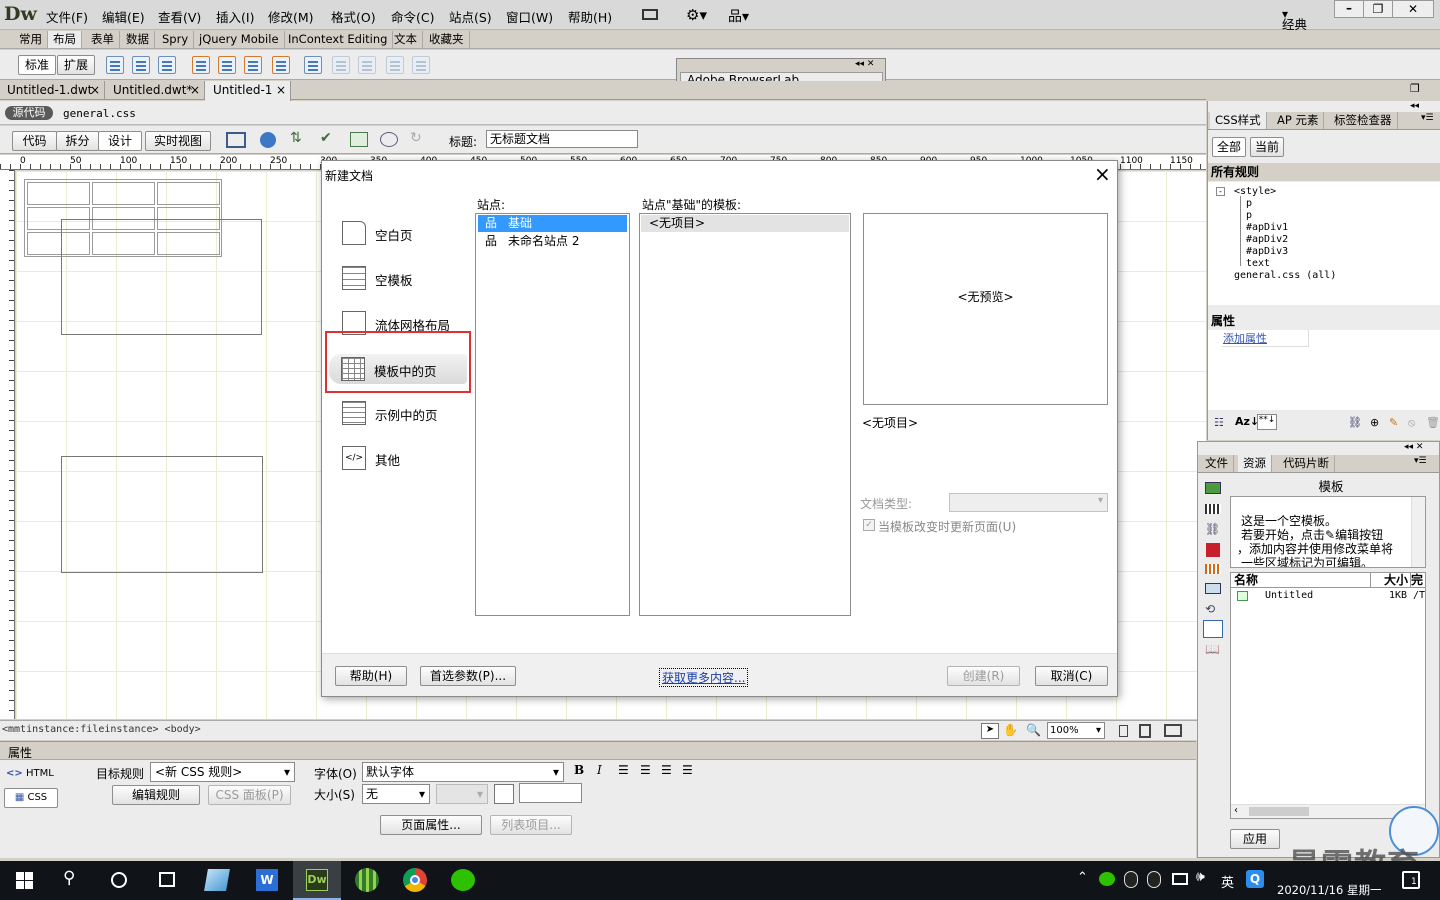 This screenshot has height=900, width=1440. Describe the element at coordinates (195, 90) in the screenshot. I see `close-icon: ×` at that location.